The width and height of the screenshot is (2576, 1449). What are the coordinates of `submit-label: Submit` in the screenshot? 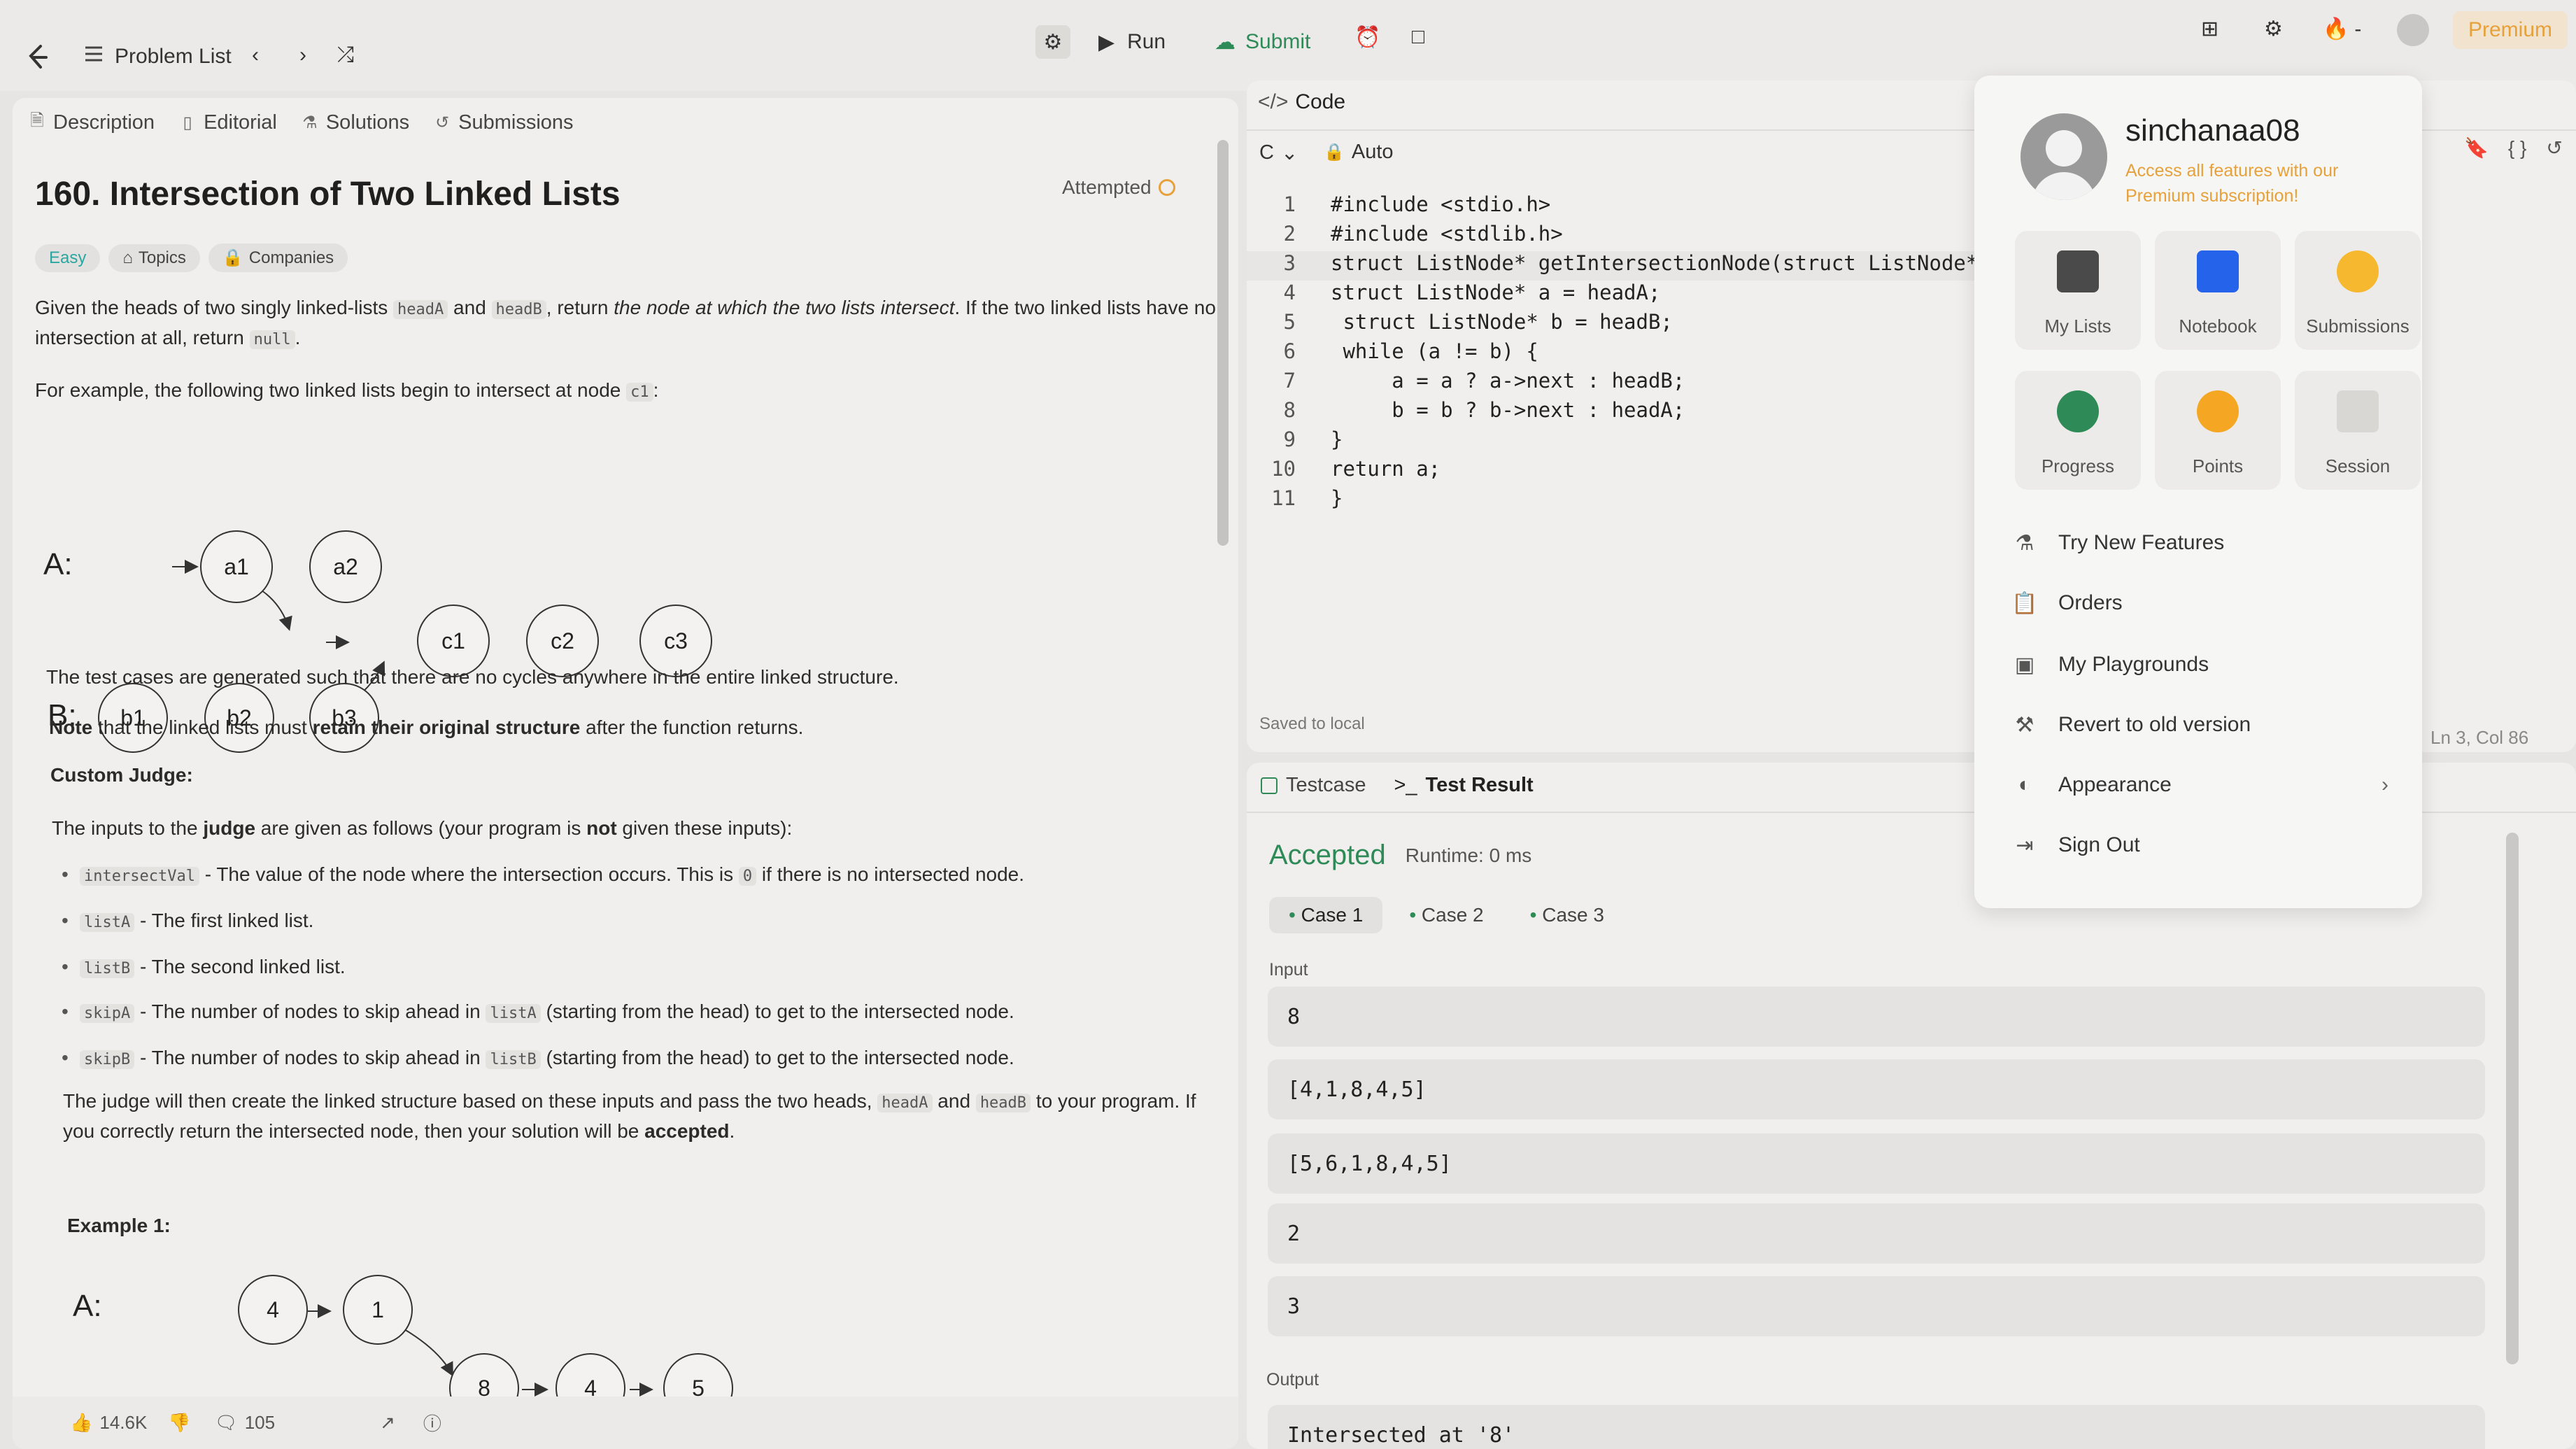 It's located at (1278, 41).